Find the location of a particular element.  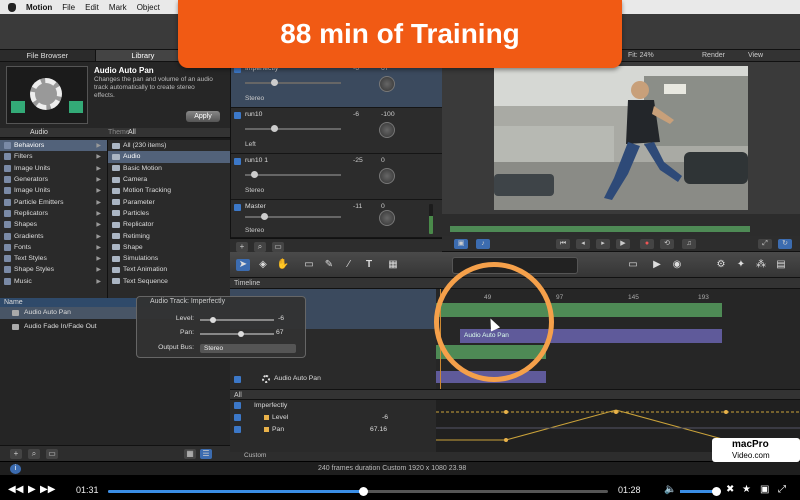

subcategory-item: Retiming is located at coordinates (169, 235).